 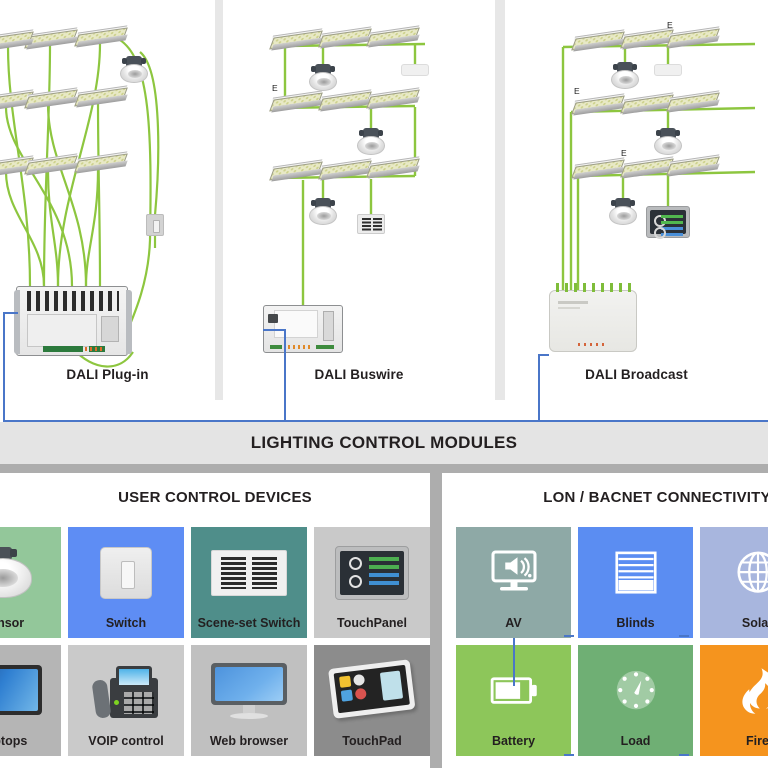 What do you see at coordinates (734, 572) in the screenshot?
I see `globe-icon` at bounding box center [734, 572].